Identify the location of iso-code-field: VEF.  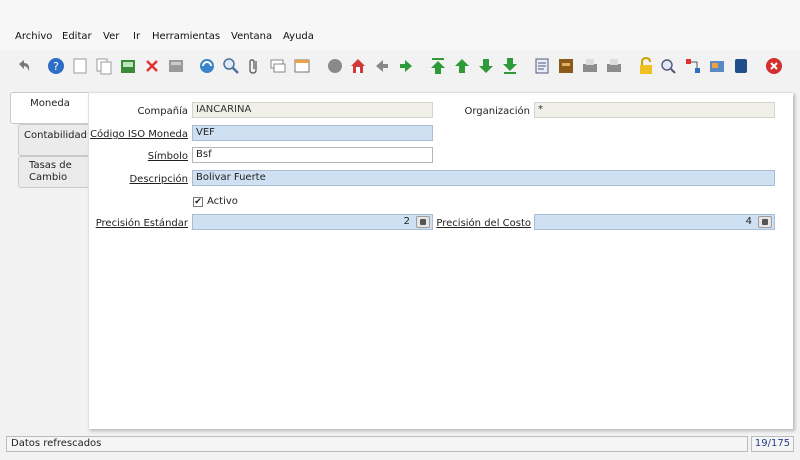
(312, 133).